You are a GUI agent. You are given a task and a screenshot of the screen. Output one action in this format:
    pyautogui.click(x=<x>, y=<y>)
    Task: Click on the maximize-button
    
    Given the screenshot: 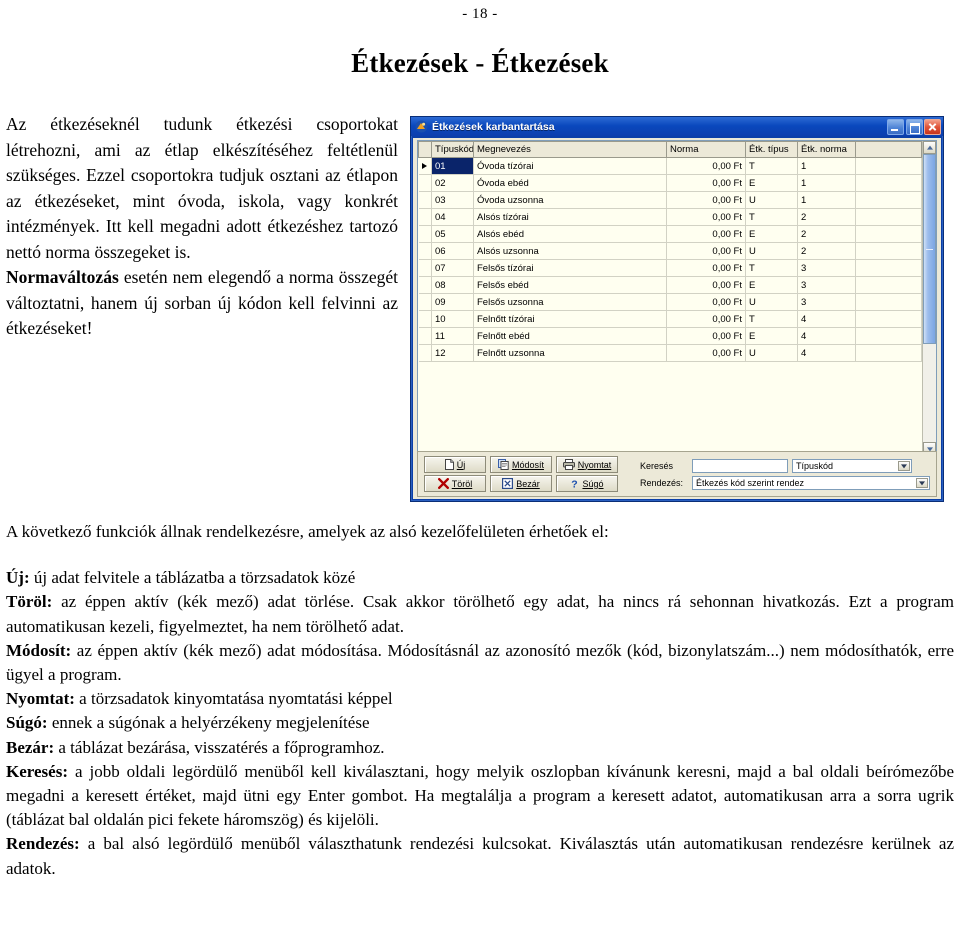 What is the action you would take?
    pyautogui.click(x=914, y=126)
    